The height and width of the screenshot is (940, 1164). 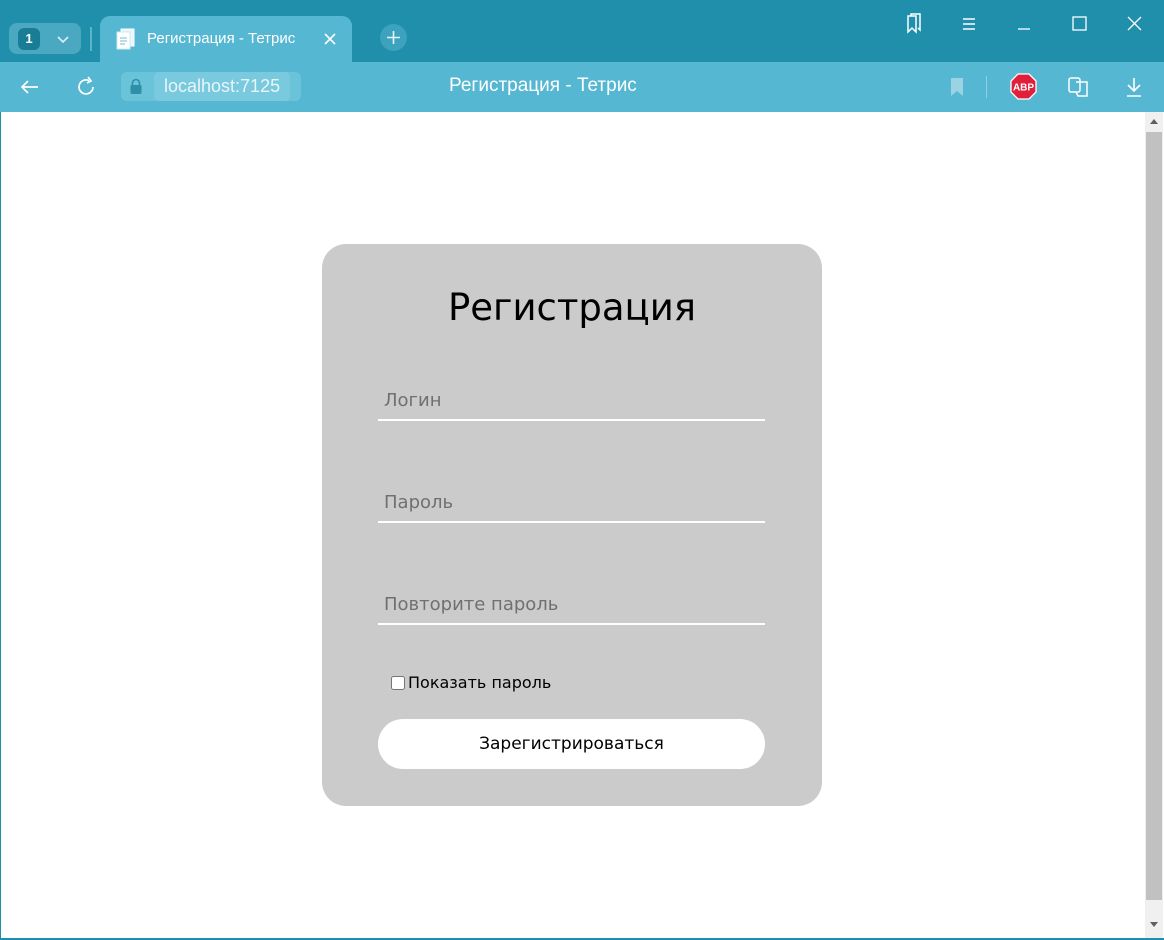 I want to click on show-password-checkbox, so click(x=398, y=682).